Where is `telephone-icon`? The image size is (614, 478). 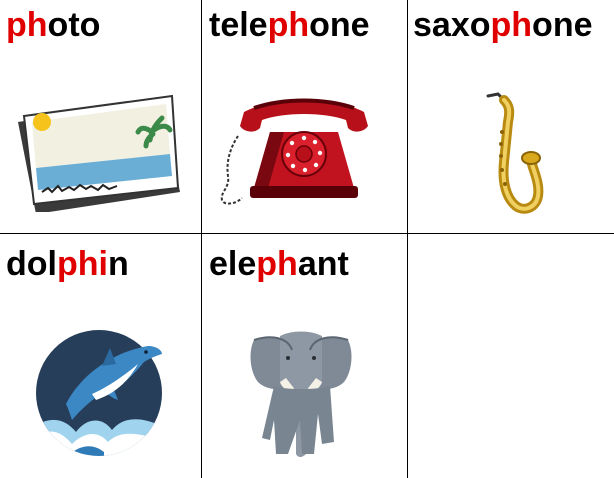 telephone-icon is located at coordinates (294, 151).